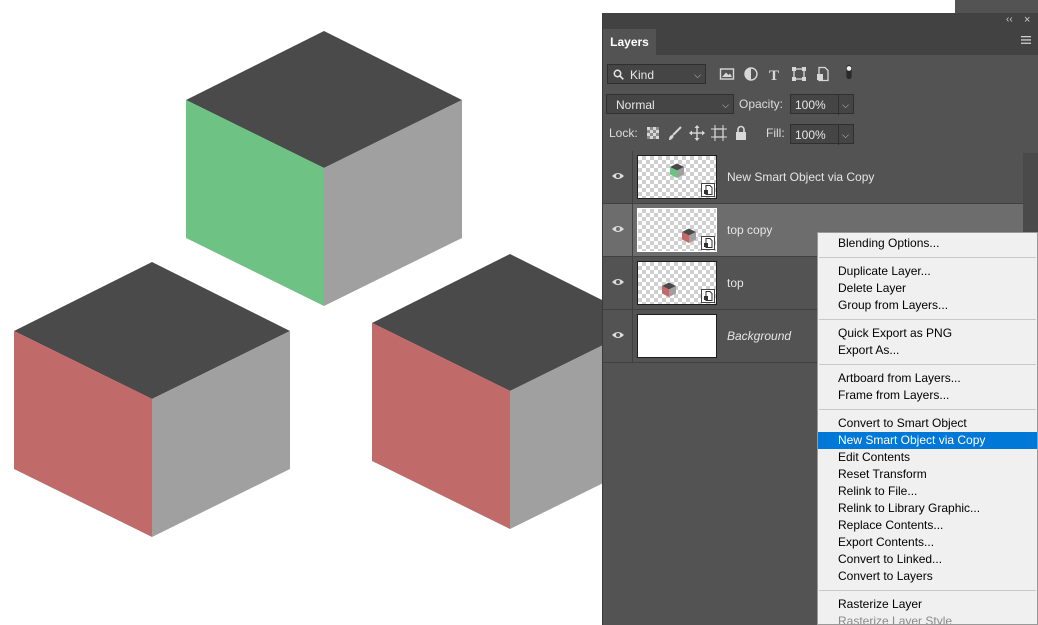 The image size is (1038, 625). Describe the element at coordinates (675, 133) in the screenshot. I see `lock-image-pixels-icon` at that location.